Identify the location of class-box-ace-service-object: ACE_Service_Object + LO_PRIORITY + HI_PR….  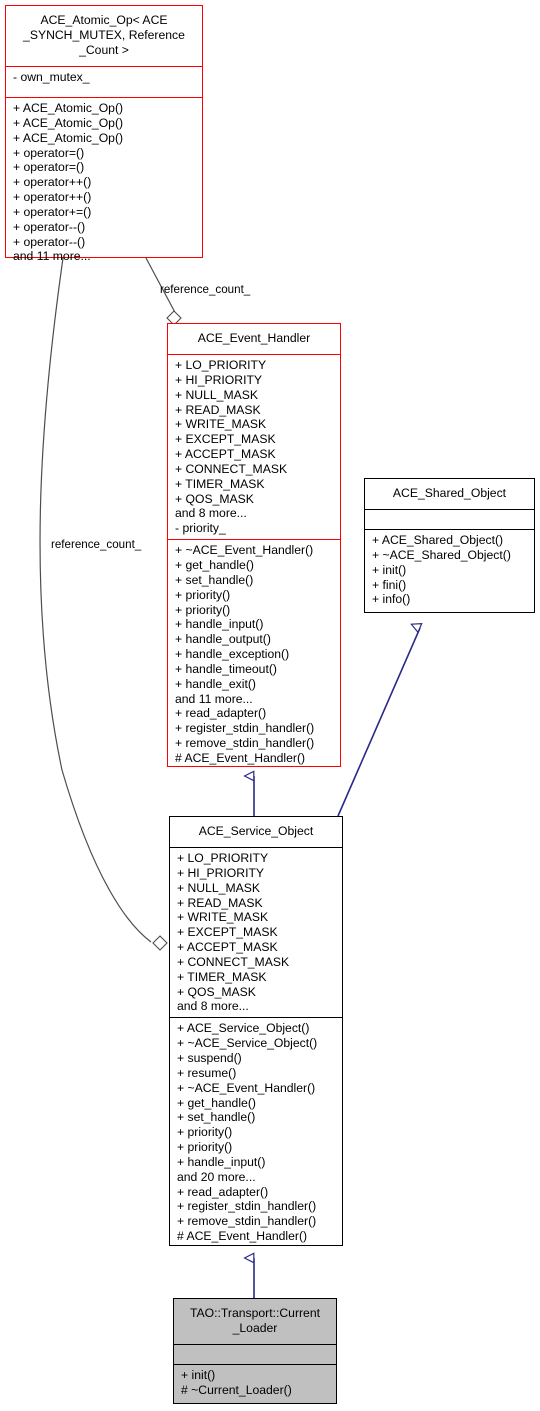
(256, 1031).